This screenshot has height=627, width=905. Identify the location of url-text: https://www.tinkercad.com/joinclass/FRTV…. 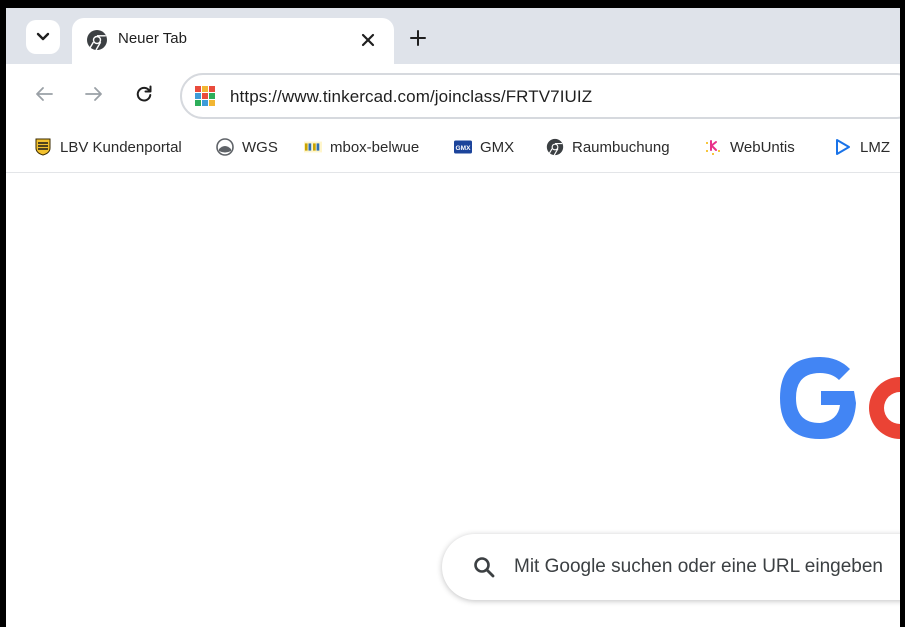
(411, 96).